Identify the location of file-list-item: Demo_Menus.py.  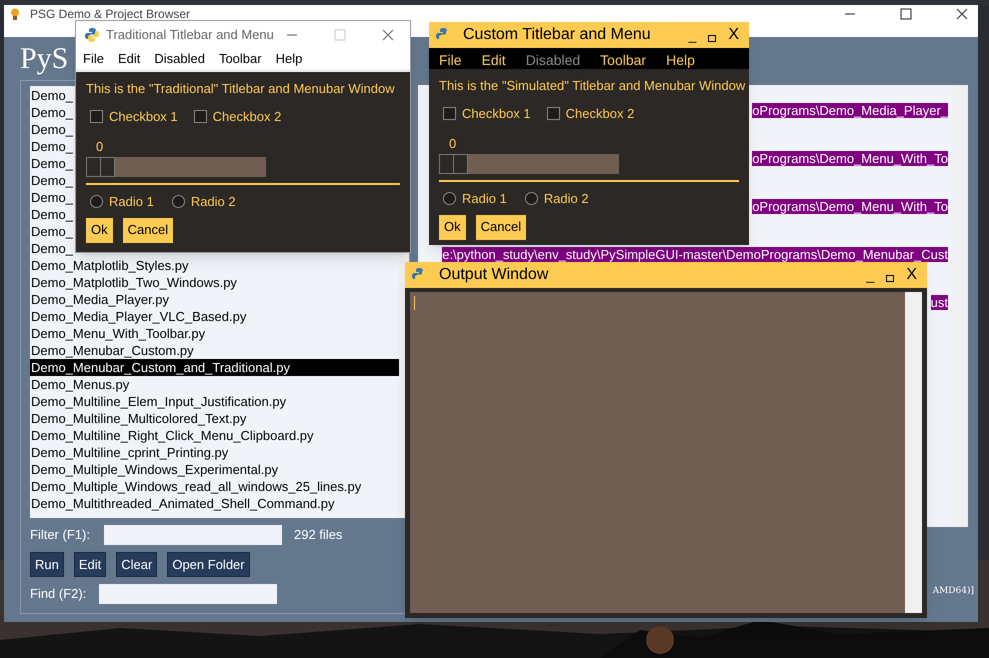
(80, 384).